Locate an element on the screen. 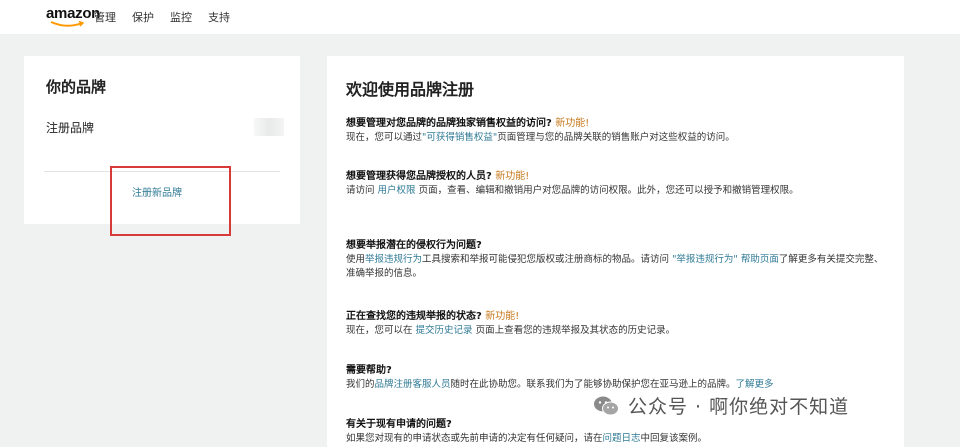 Image resolution: width=960 pixels, height=447 pixels. section-question: 想要举报潜在的侵权行为问题? is located at coordinates (414, 245).